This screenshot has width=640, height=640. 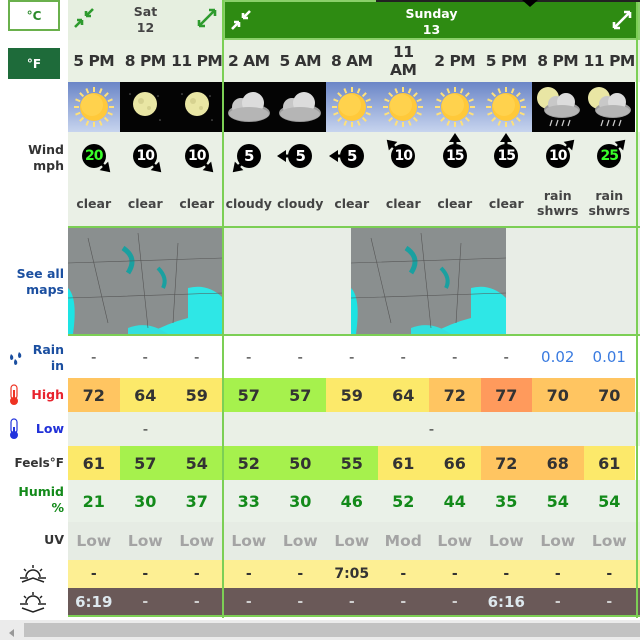 I want to click on low-value-sun: -, so click(x=431, y=429).